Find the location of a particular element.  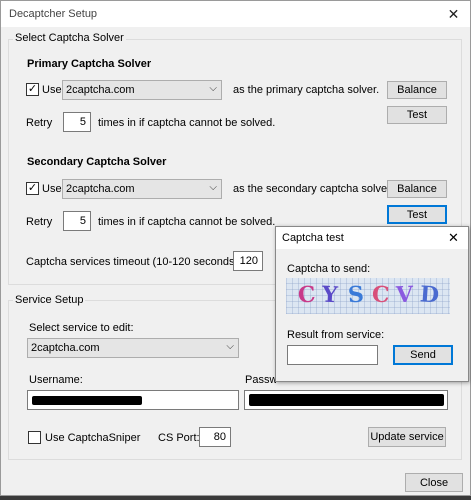

secondary-retry-label: Retry is located at coordinates (39, 222).